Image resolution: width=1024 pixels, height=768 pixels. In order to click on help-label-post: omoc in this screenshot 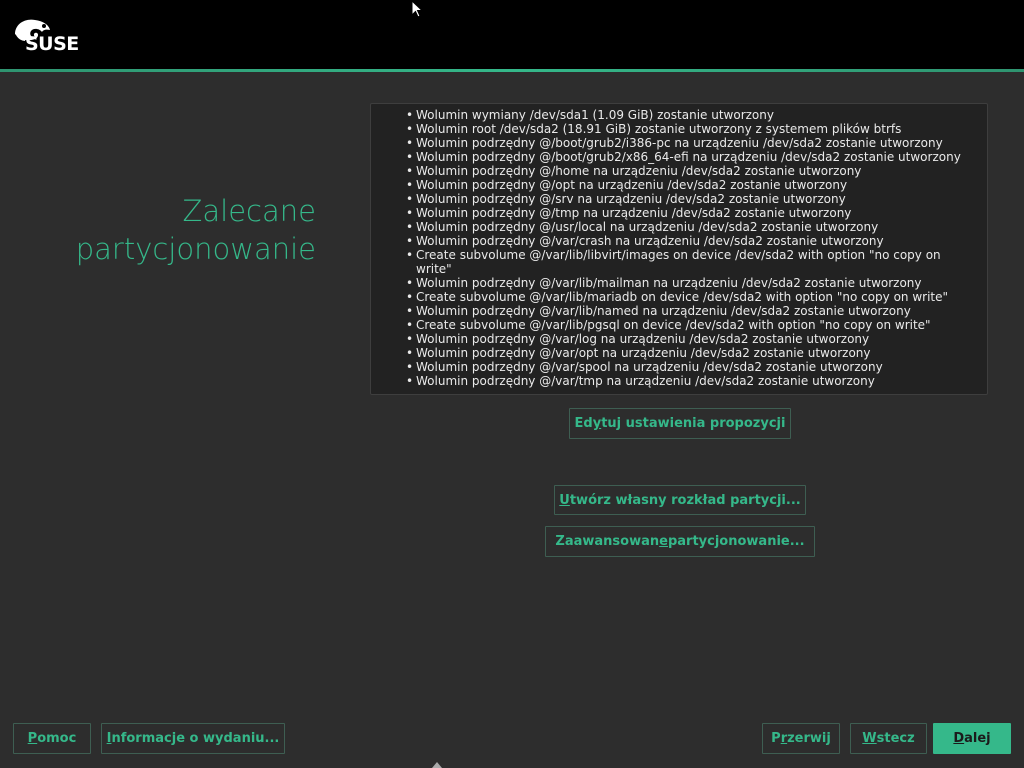, I will do `click(57, 738)`.